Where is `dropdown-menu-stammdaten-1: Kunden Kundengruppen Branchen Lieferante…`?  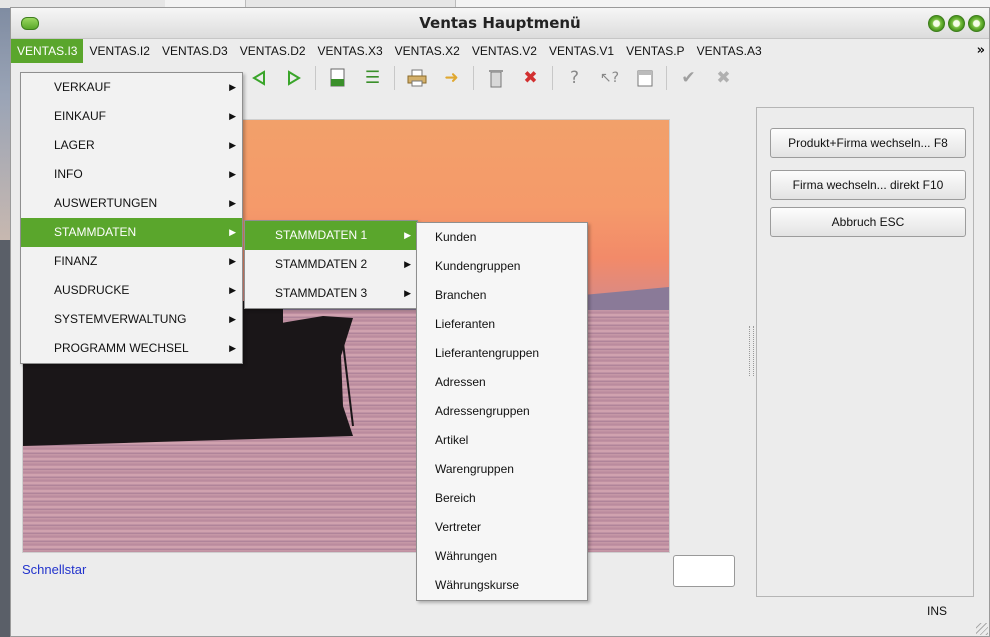
dropdown-menu-stammdaten-1: Kunden Kundengruppen Branchen Lieferante… is located at coordinates (502, 411).